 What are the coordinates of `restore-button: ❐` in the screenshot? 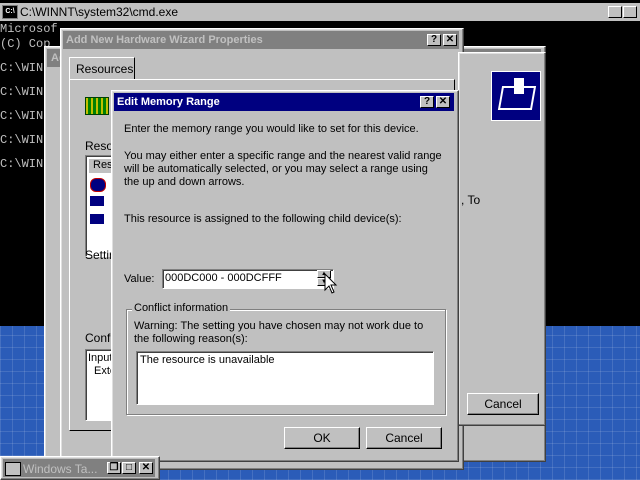 It's located at (114, 468).